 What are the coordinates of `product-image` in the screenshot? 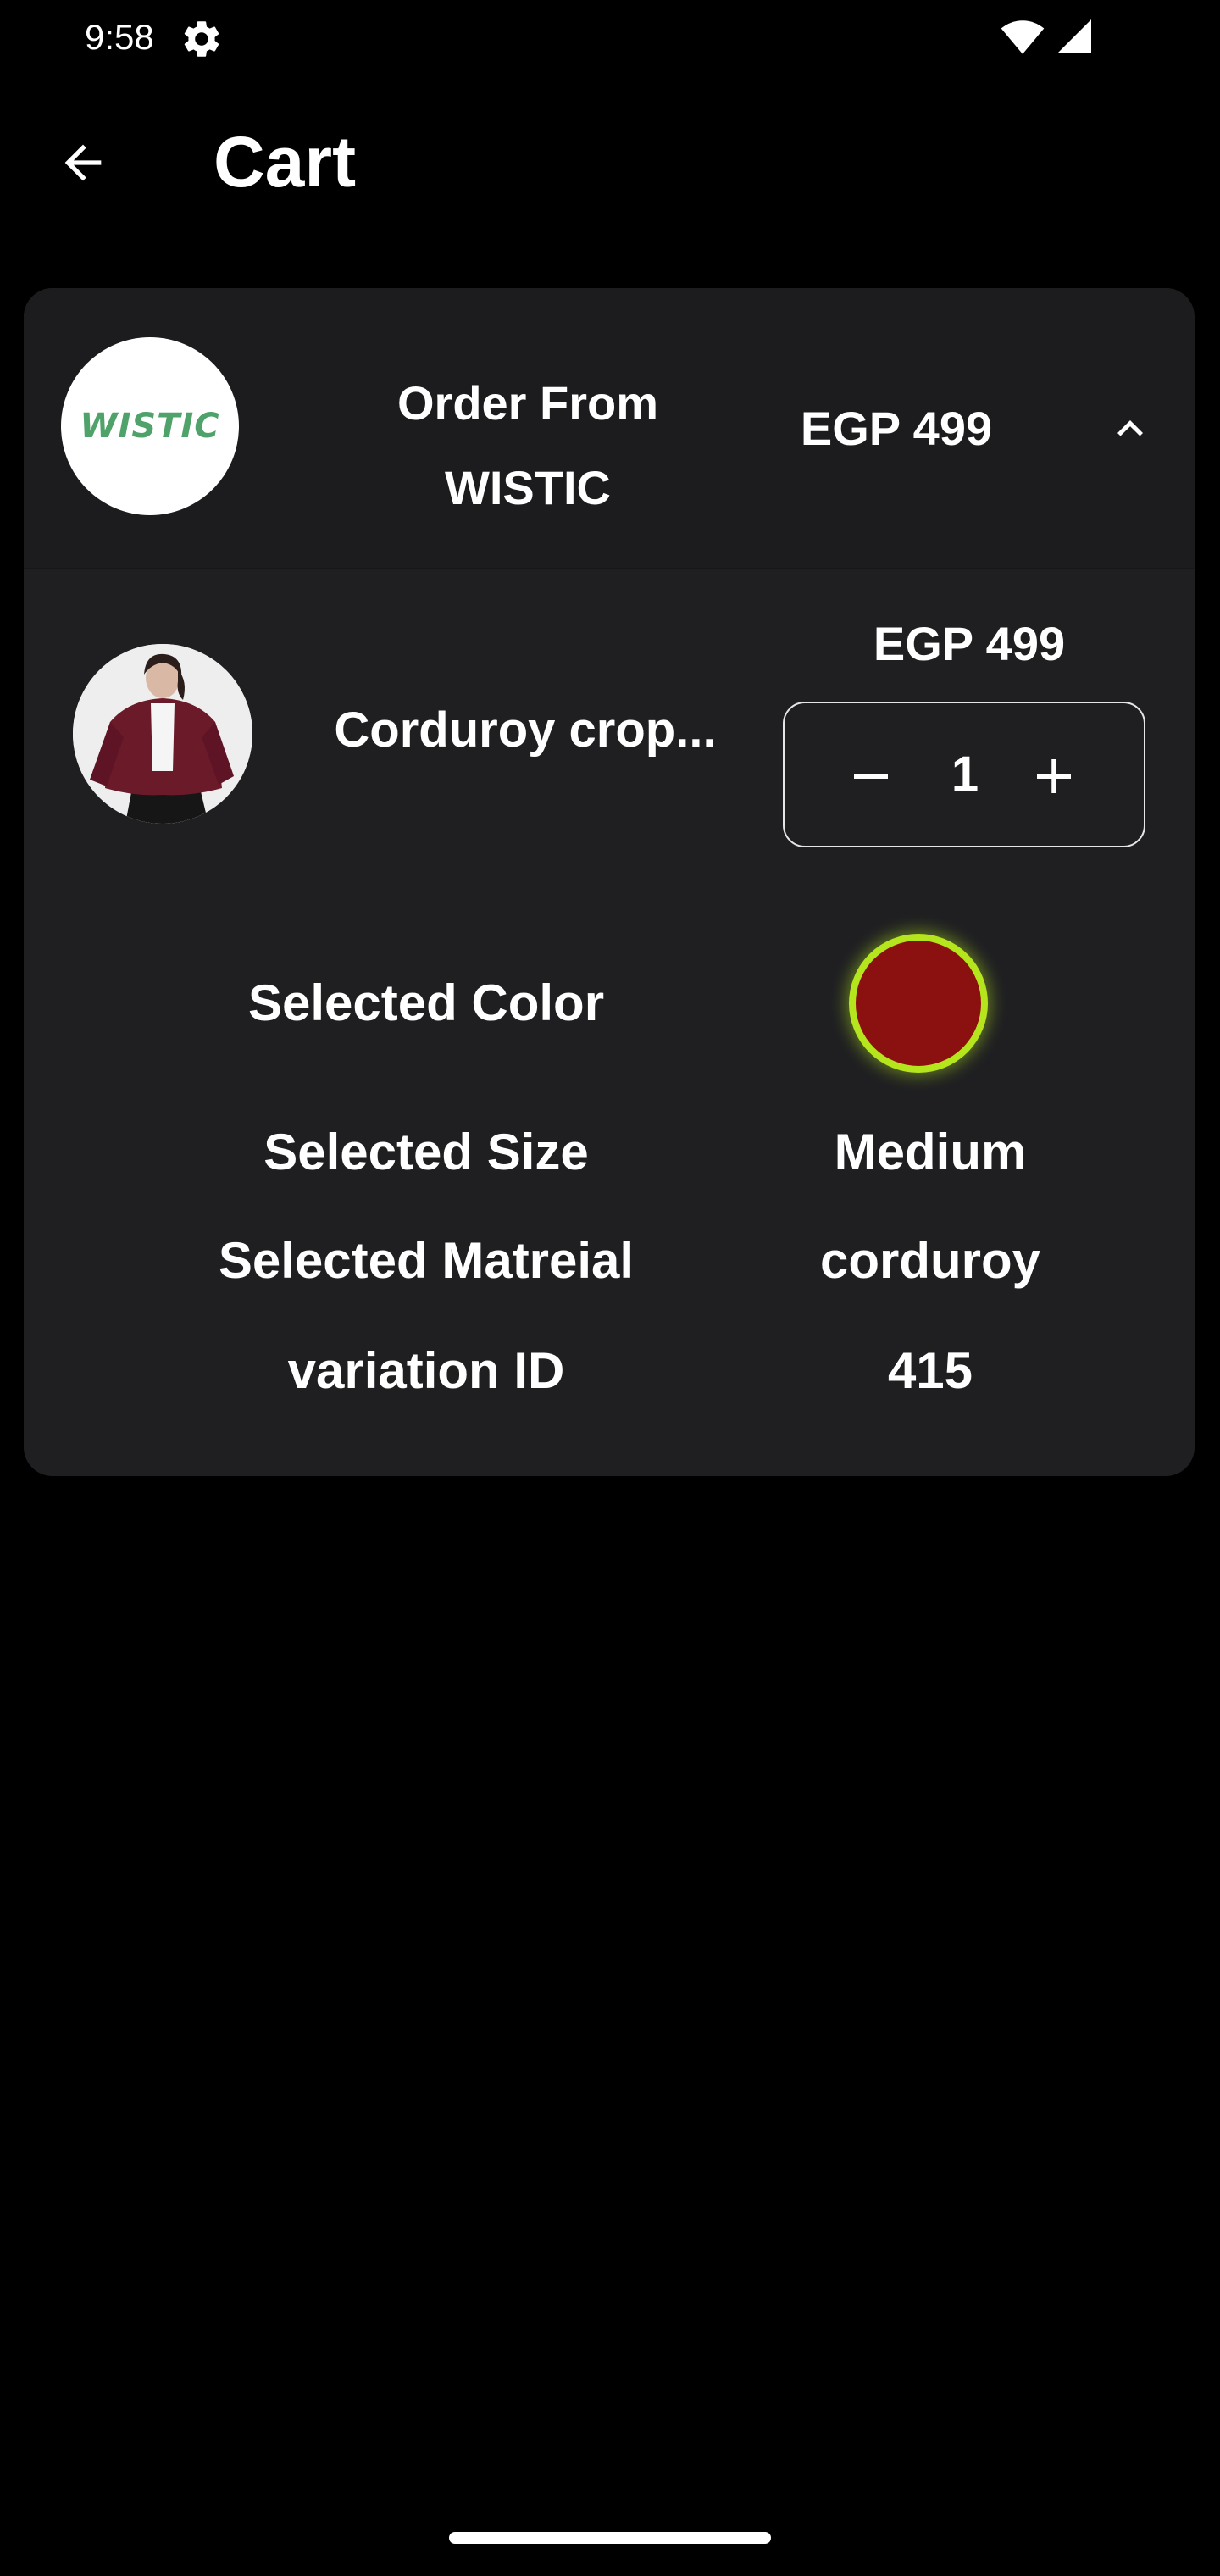 It's located at (162, 734).